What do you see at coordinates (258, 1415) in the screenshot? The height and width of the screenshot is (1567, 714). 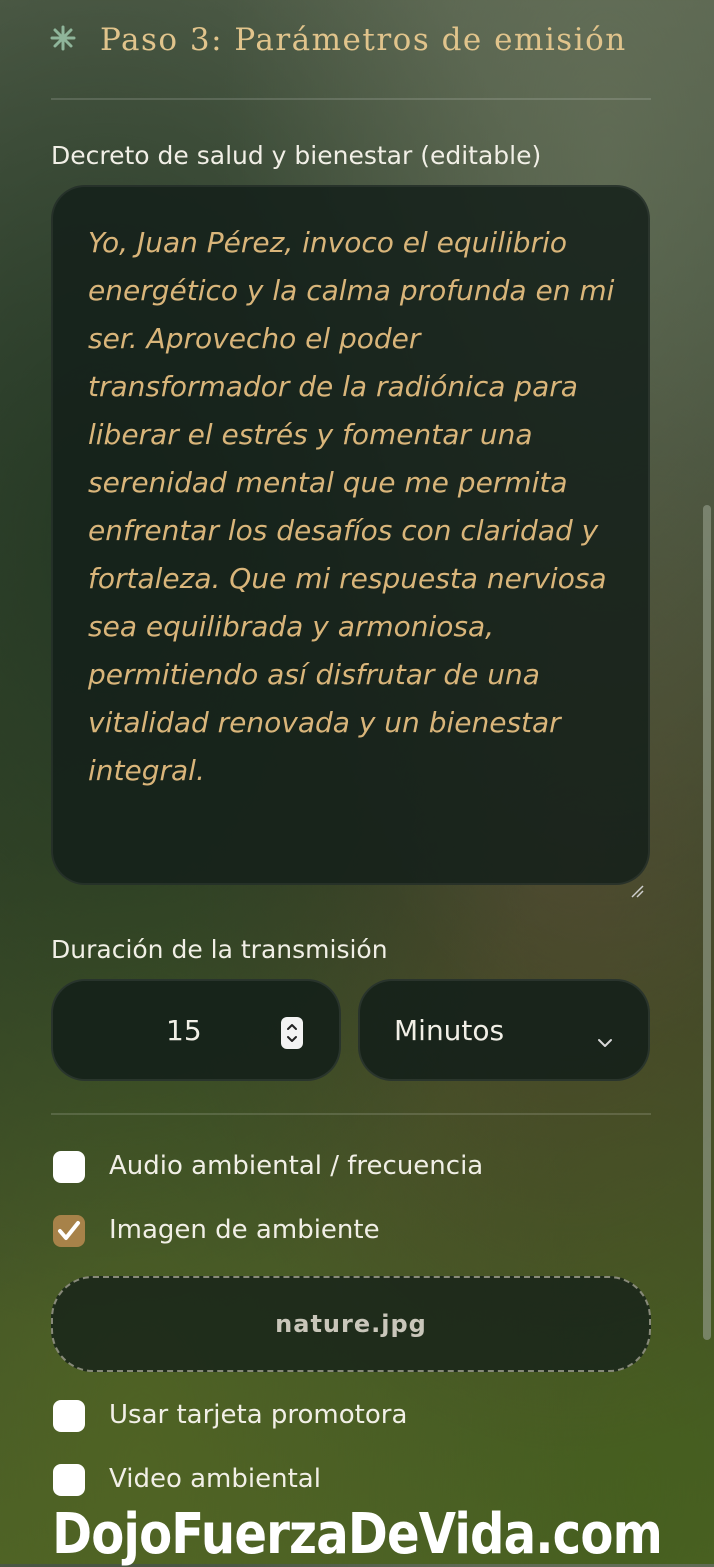 I see `promo-card-checkbox-label: Usar tarjeta promotora` at bounding box center [258, 1415].